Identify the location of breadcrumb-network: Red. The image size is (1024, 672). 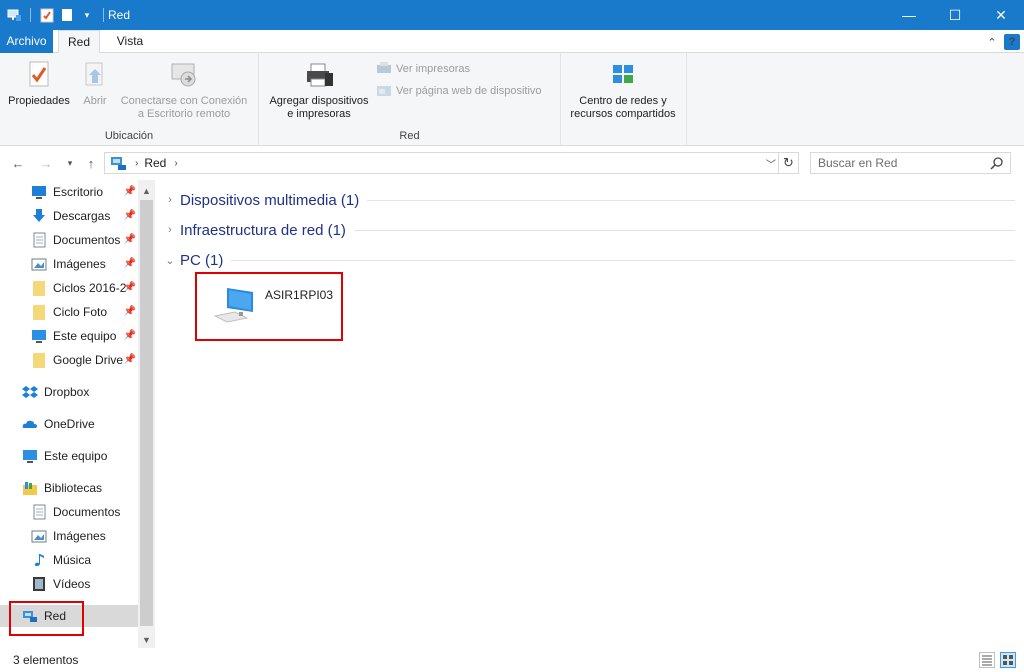
(155, 163).